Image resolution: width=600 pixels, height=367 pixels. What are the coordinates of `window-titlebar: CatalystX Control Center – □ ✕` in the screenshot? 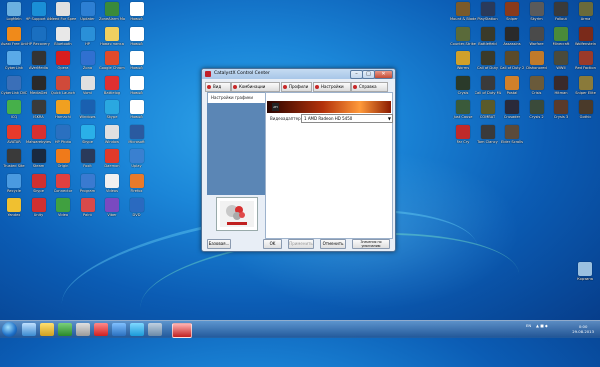 It's located at (298, 74).